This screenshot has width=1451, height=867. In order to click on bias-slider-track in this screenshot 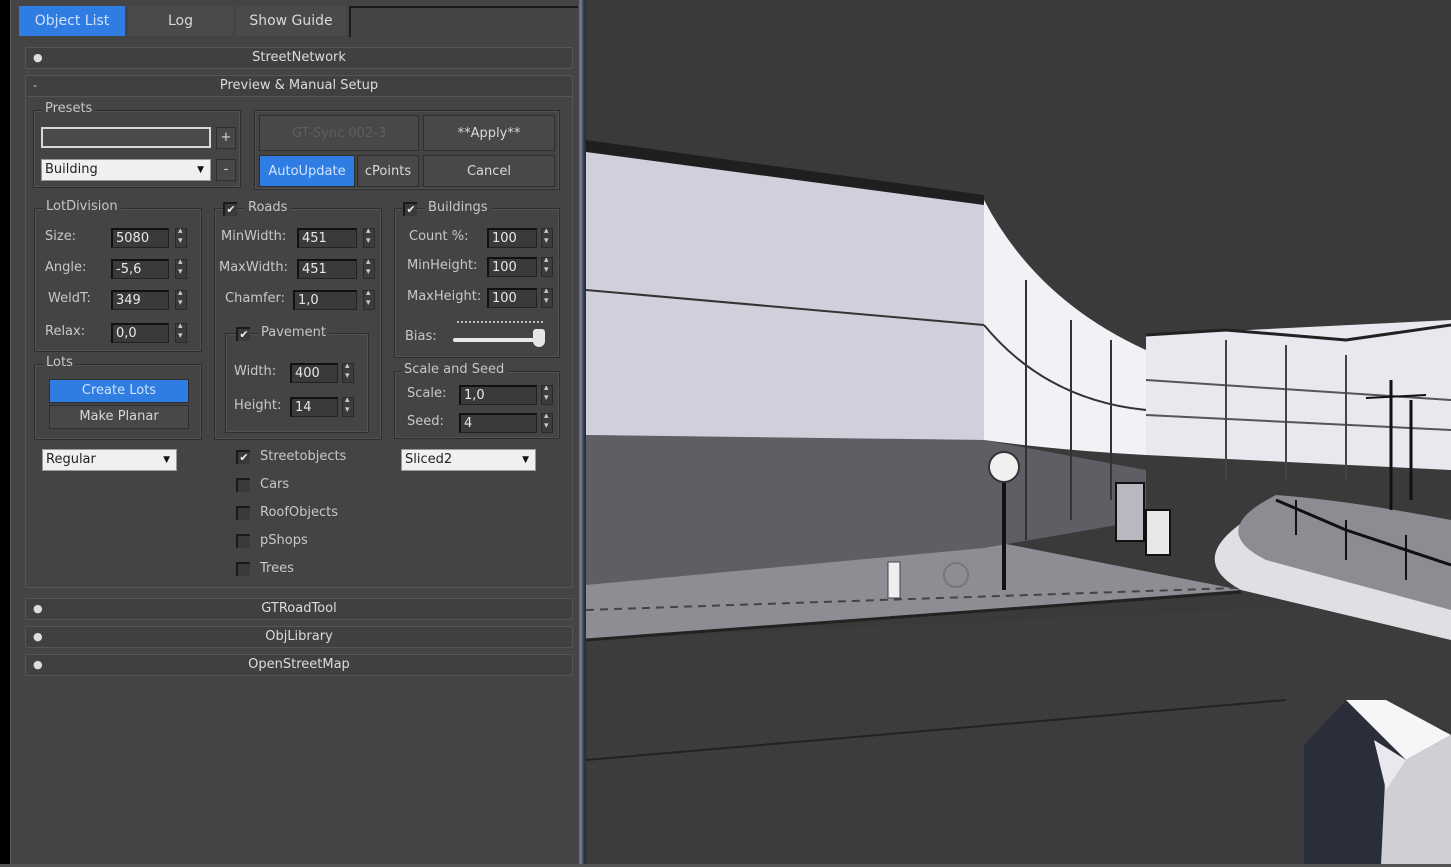, I will do `click(498, 340)`.